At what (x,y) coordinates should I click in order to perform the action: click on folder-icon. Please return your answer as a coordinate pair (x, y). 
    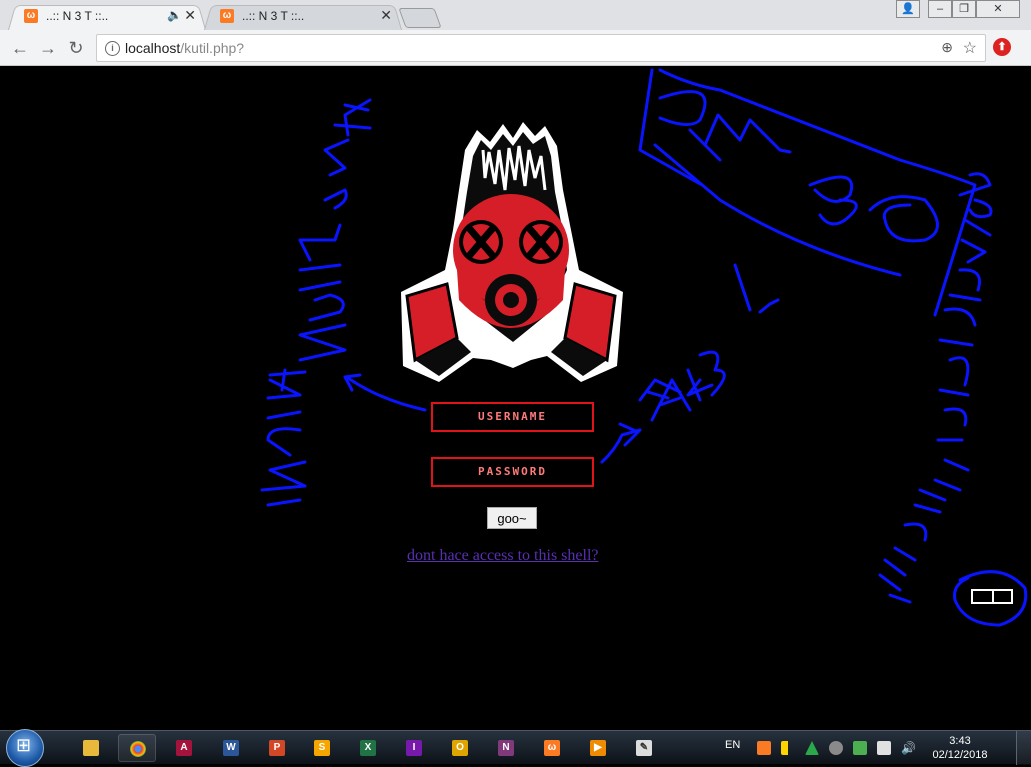
    Looking at the image, I should click on (91, 748).